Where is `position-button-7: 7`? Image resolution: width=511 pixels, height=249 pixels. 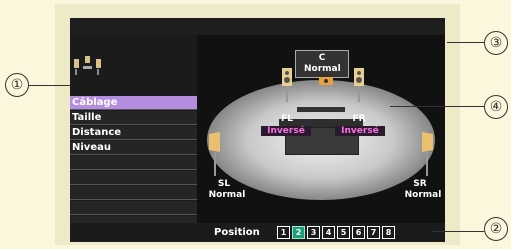 position-button-7: 7 is located at coordinates (373, 232).